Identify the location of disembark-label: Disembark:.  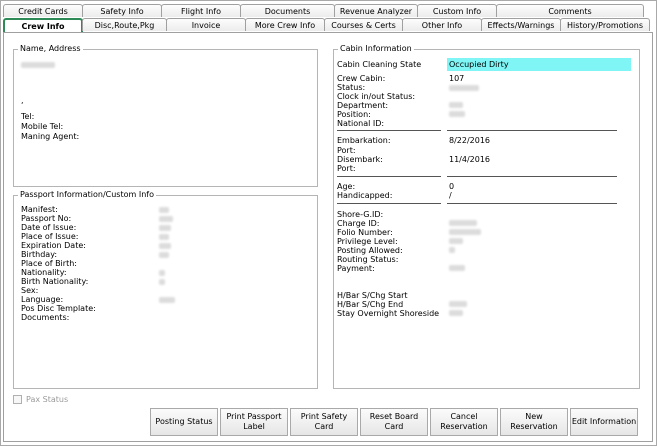
(360, 159).